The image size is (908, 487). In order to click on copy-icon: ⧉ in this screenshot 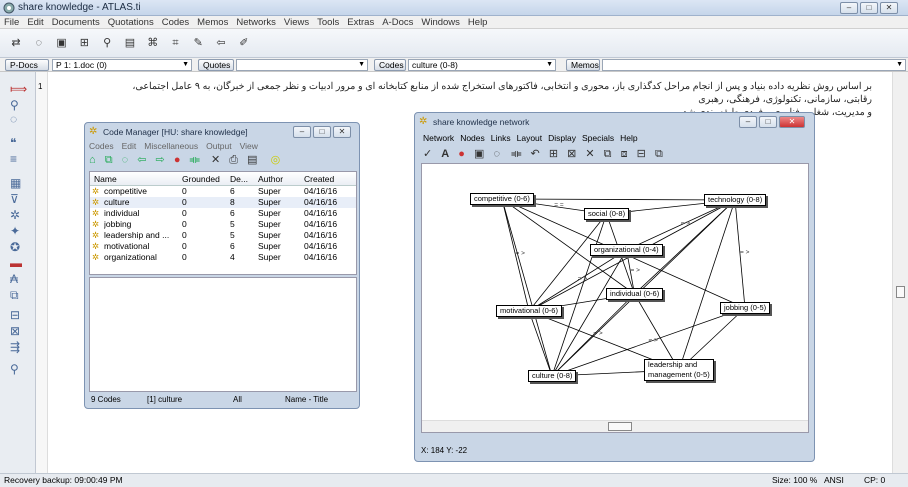, I will do `click(109, 160)`.